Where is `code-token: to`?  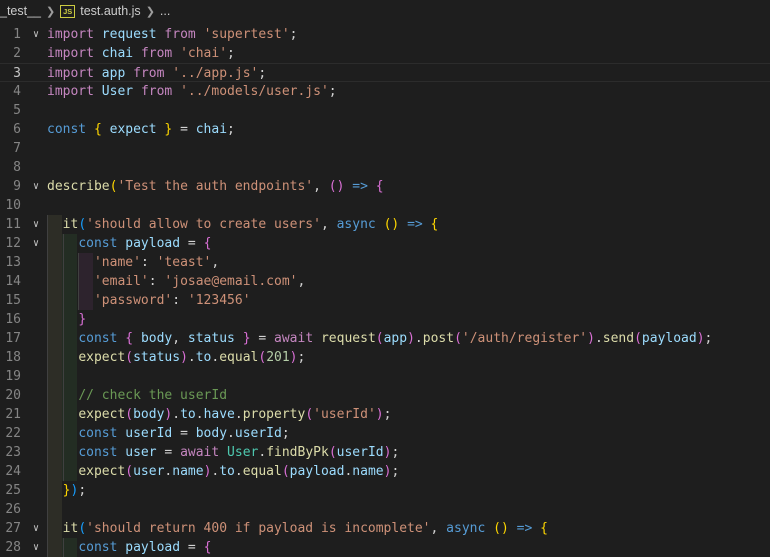 code-token: to is located at coordinates (203, 357).